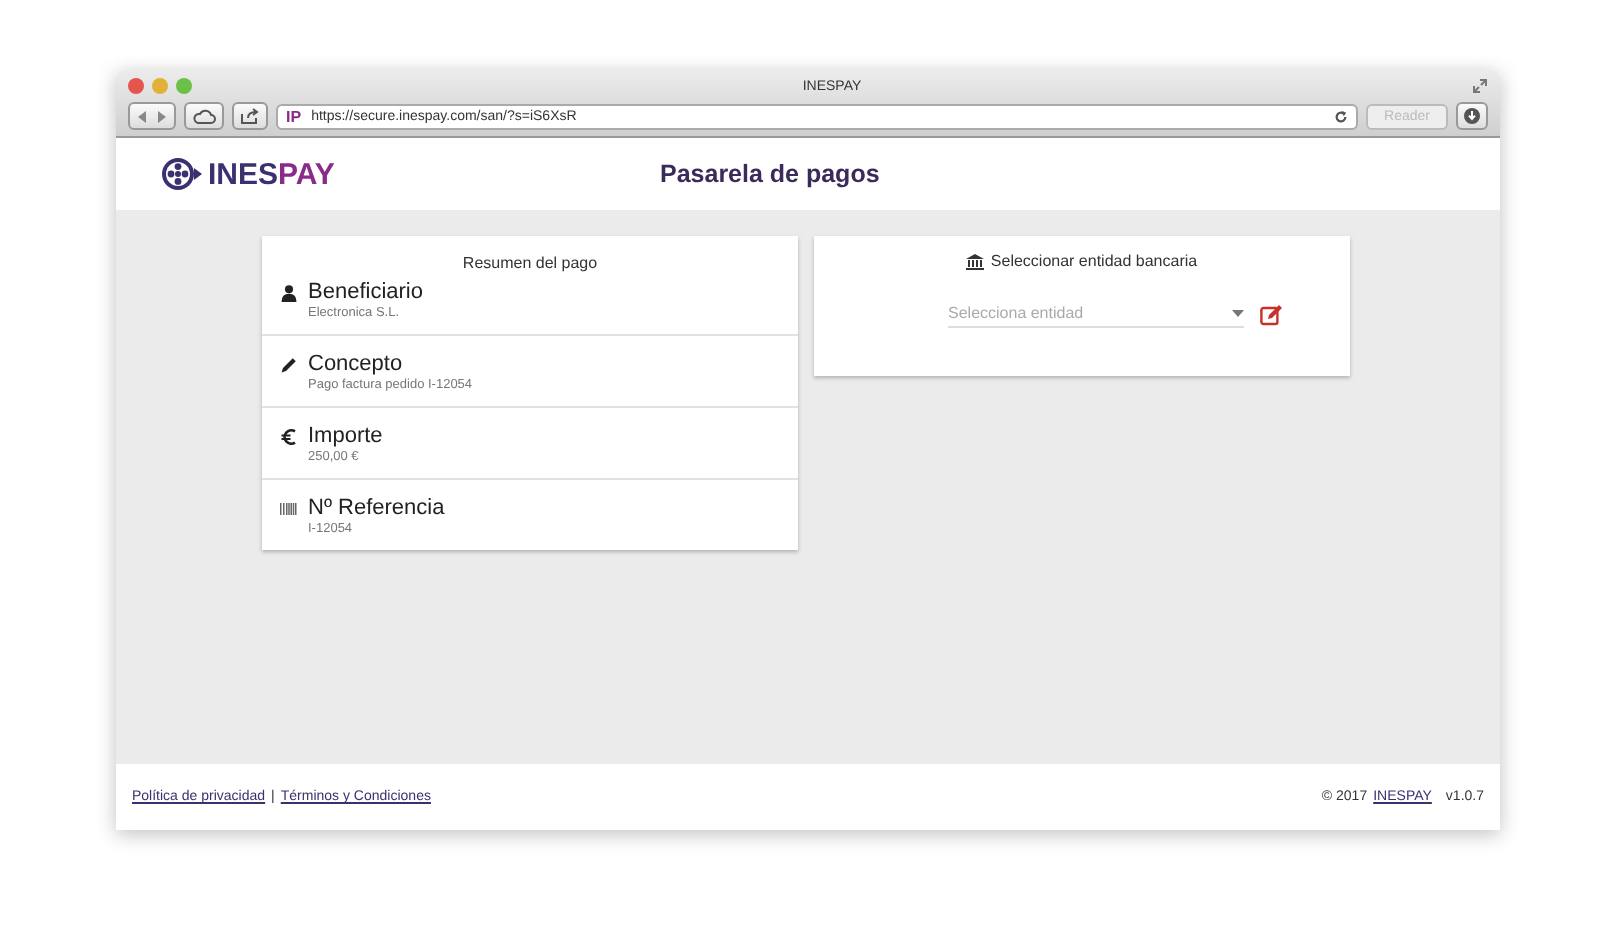  I want to click on field-label: Importe, so click(345, 436).